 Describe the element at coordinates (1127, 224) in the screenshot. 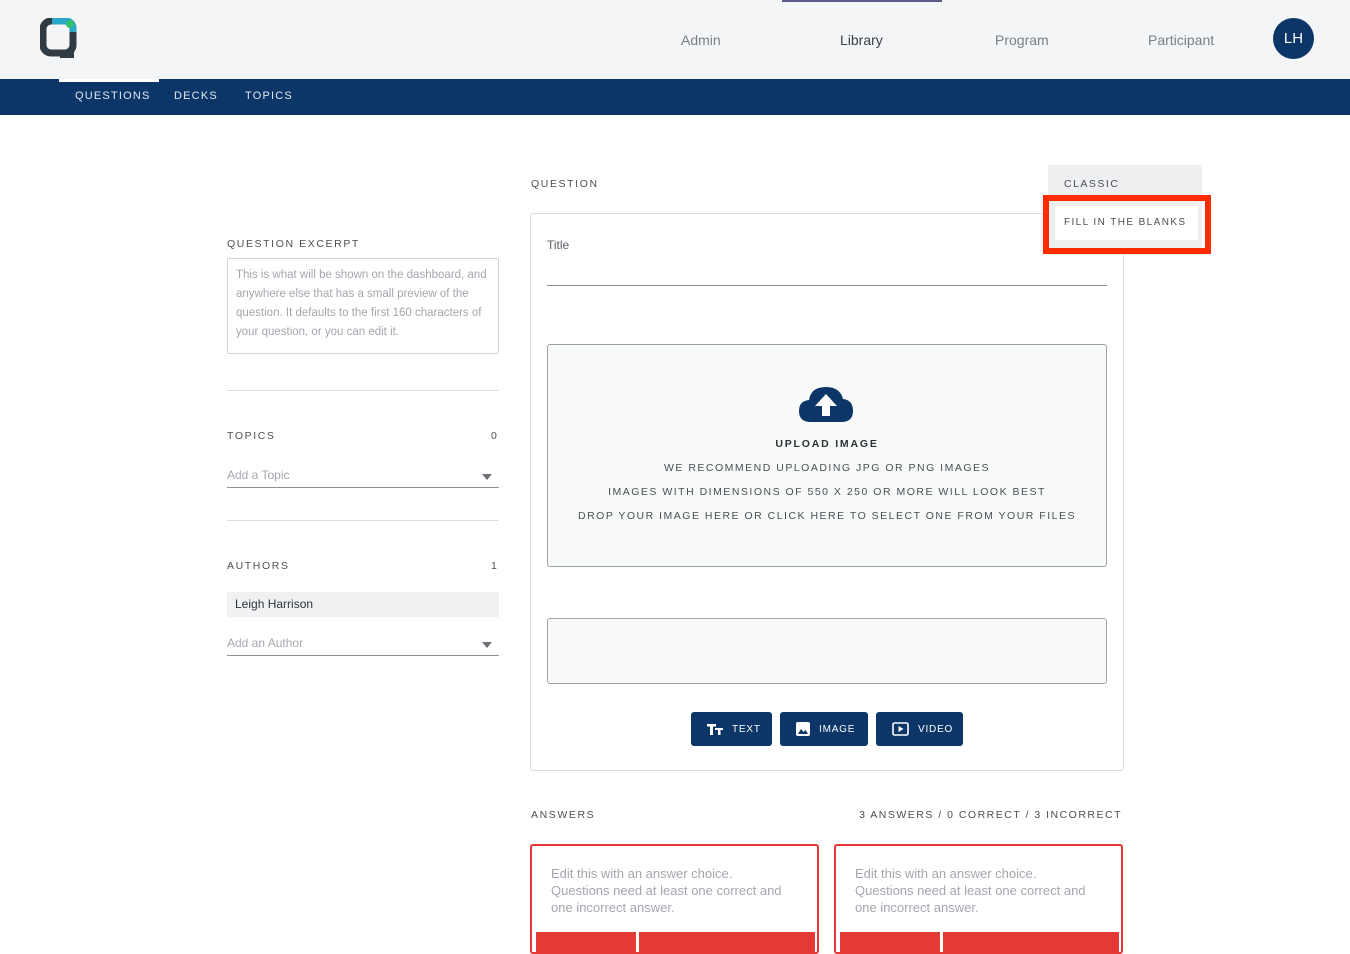

I see `highlight-box` at that location.